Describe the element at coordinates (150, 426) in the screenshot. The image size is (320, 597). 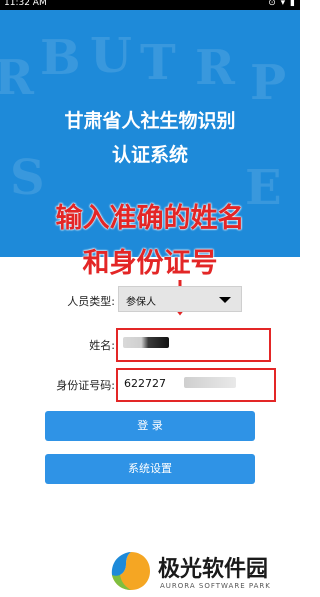
I see `login-button: 登 录` at that location.